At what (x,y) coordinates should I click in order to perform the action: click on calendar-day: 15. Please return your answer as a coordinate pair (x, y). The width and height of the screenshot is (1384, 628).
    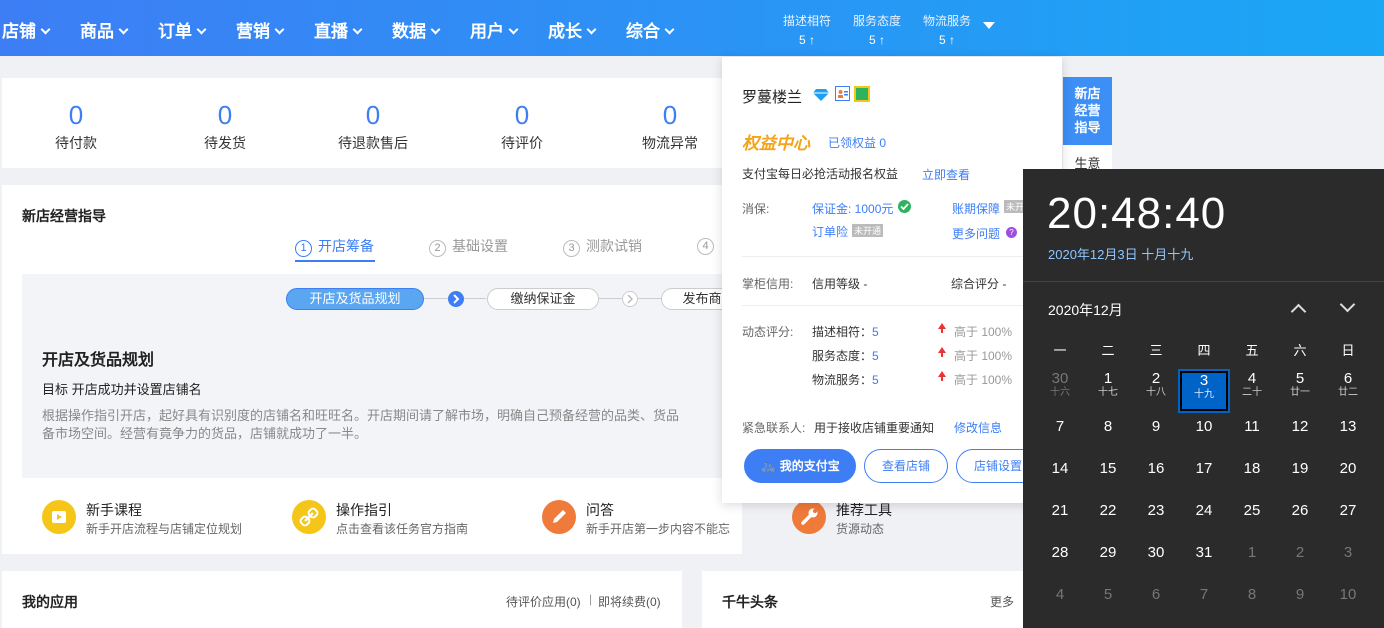
    Looking at the image, I should click on (1108, 477).